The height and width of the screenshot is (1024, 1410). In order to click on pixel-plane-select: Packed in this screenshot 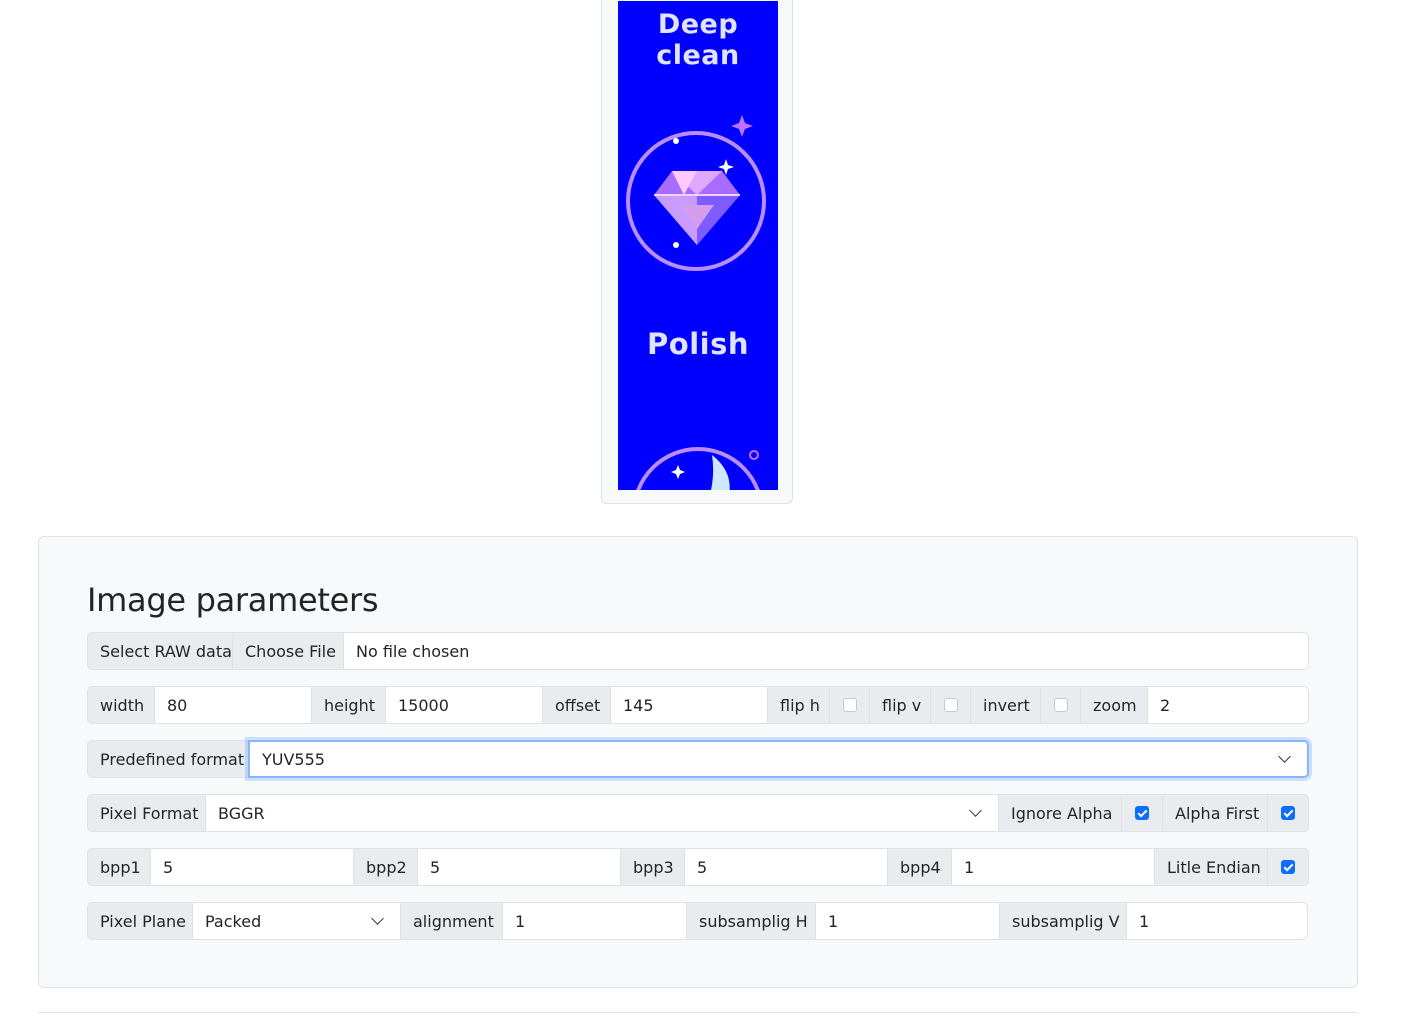, I will do `click(296, 921)`.